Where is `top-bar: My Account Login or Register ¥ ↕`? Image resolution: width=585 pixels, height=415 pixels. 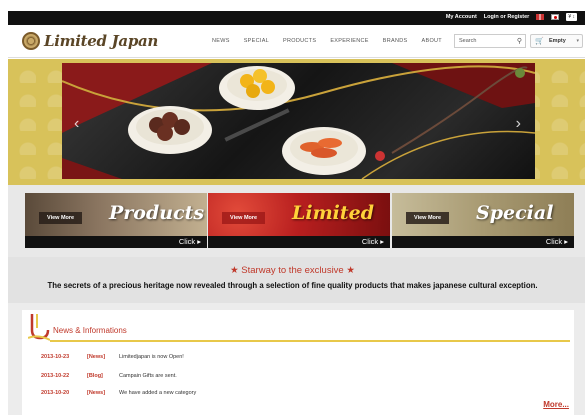
top-bar: My Account Login or Register ¥ ↕ is located at coordinates (296, 18).